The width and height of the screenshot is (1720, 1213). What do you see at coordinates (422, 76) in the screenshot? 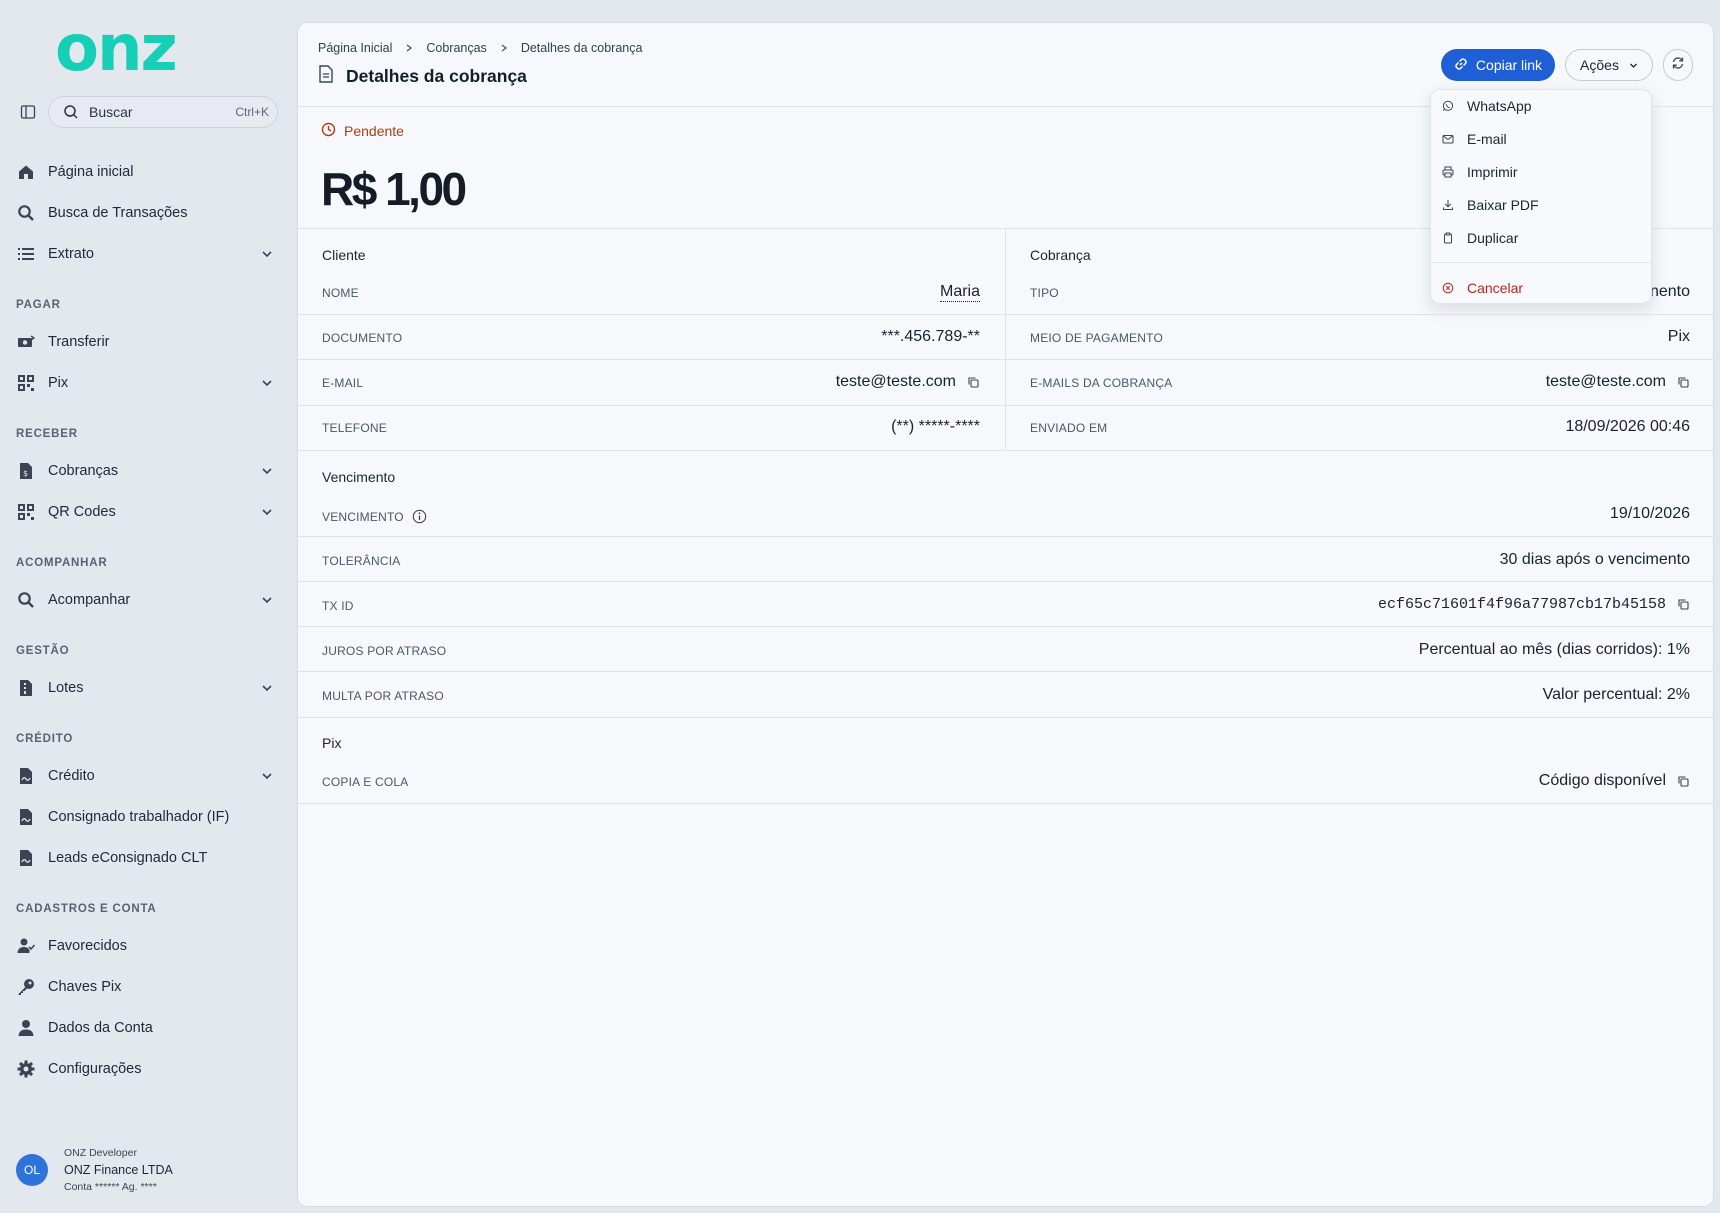
I see `page-title-row: Detalhes da cobrança` at bounding box center [422, 76].